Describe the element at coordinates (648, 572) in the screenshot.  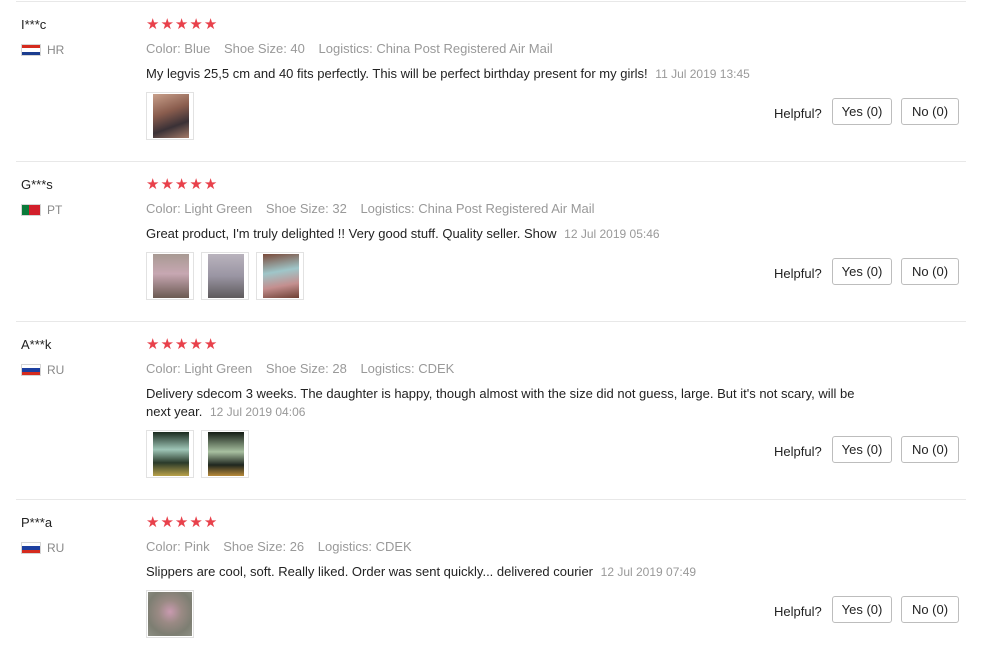
I see `review-date: 12 Jul 2019 07:49` at that location.